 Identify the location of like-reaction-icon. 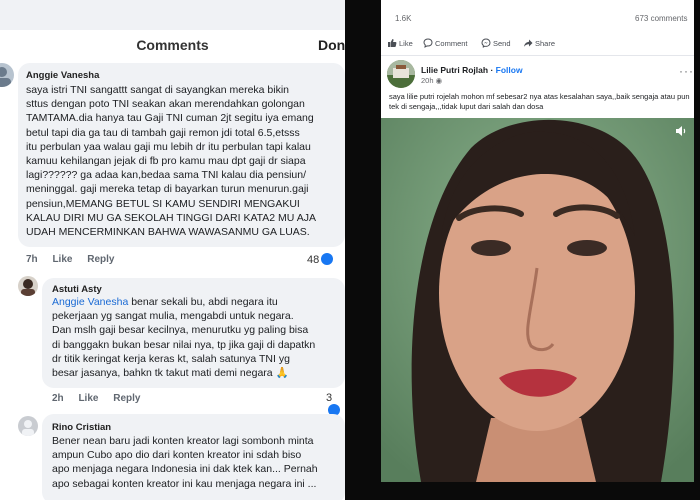
(327, 259).